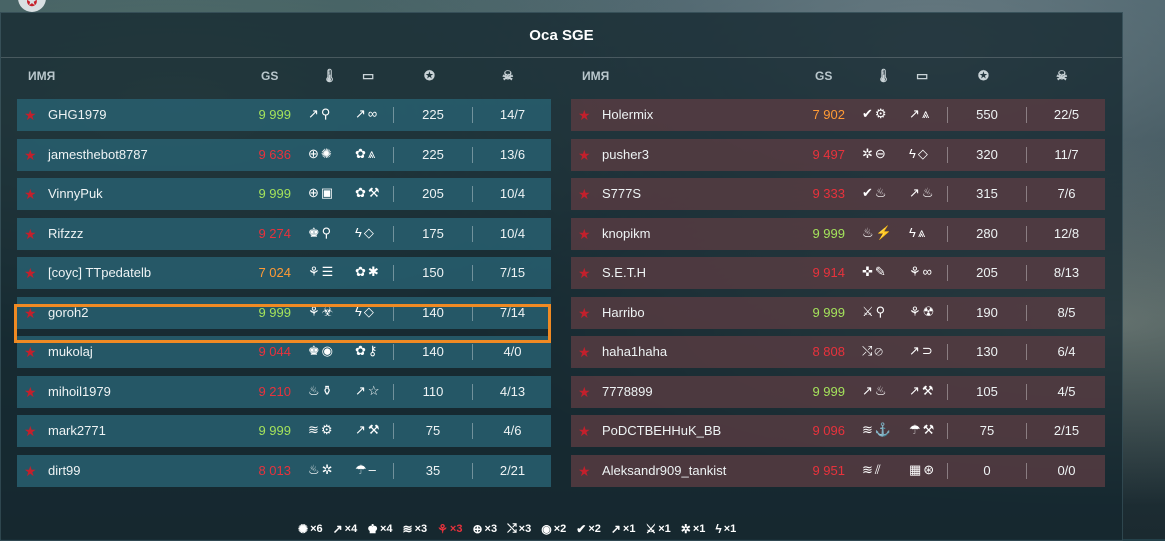 This screenshot has width=1165, height=541. What do you see at coordinates (321, 429) in the screenshot?
I see `drone-supply-icons: ≋⚙` at bounding box center [321, 429].